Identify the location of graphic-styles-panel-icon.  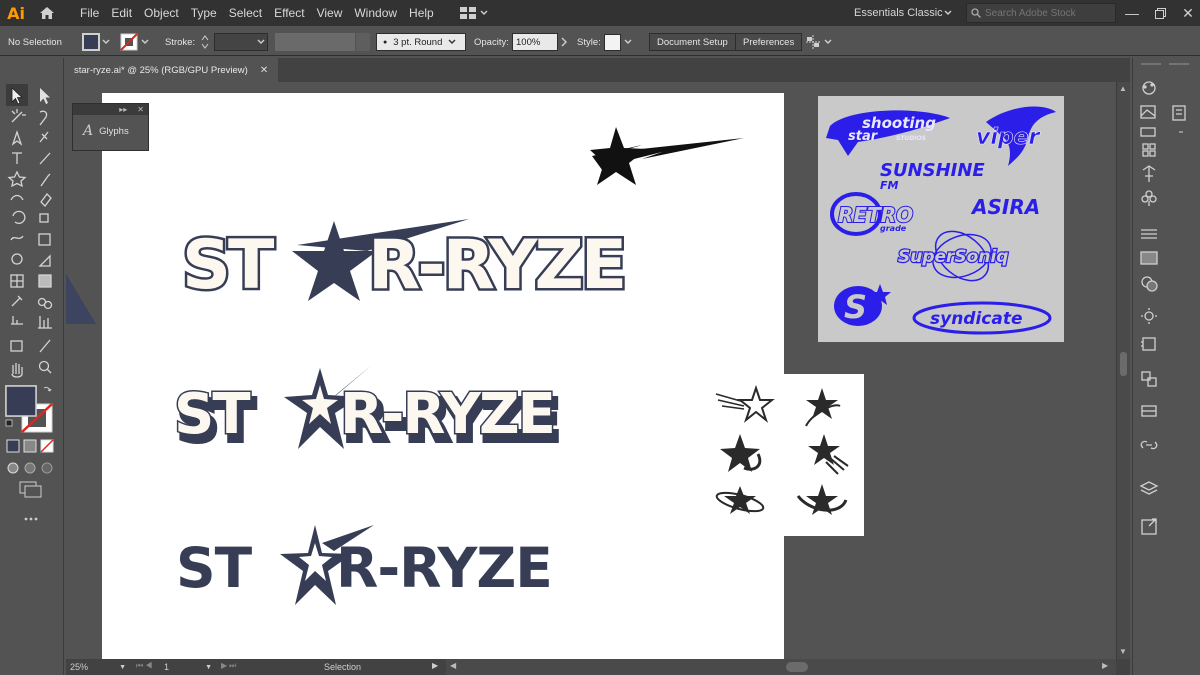
(1149, 344).